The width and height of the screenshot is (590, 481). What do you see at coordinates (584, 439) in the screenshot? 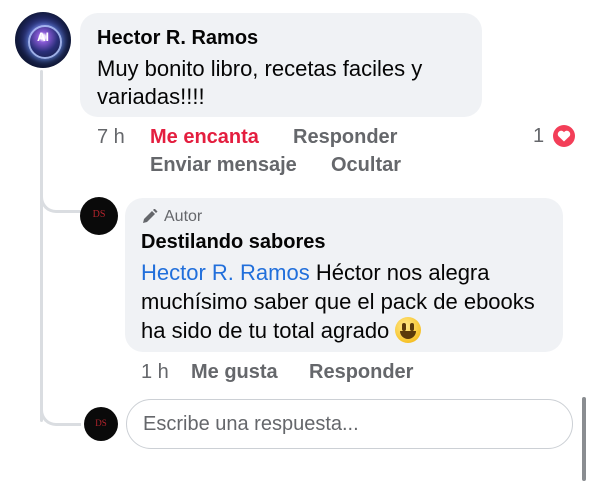
I see `scrollbar` at bounding box center [584, 439].